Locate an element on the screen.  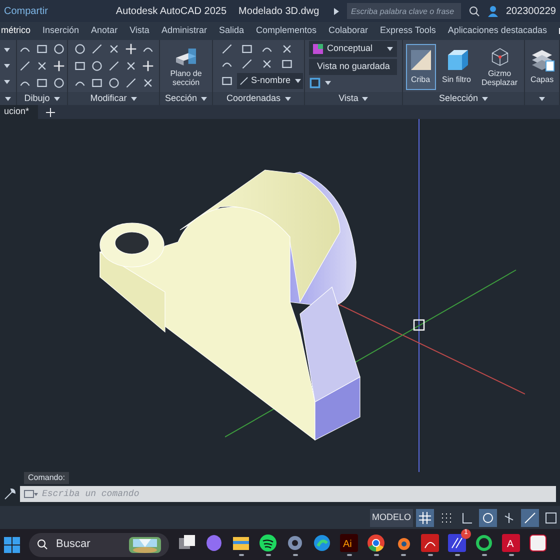
share-link: Compartir is located at coordinates (26, 11).